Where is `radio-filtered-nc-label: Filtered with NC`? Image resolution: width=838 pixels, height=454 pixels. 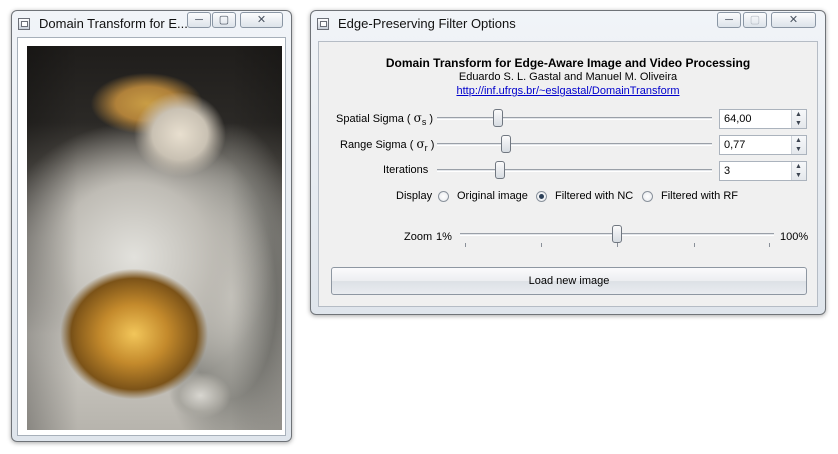
radio-filtered-nc-label: Filtered with NC is located at coordinates (594, 196).